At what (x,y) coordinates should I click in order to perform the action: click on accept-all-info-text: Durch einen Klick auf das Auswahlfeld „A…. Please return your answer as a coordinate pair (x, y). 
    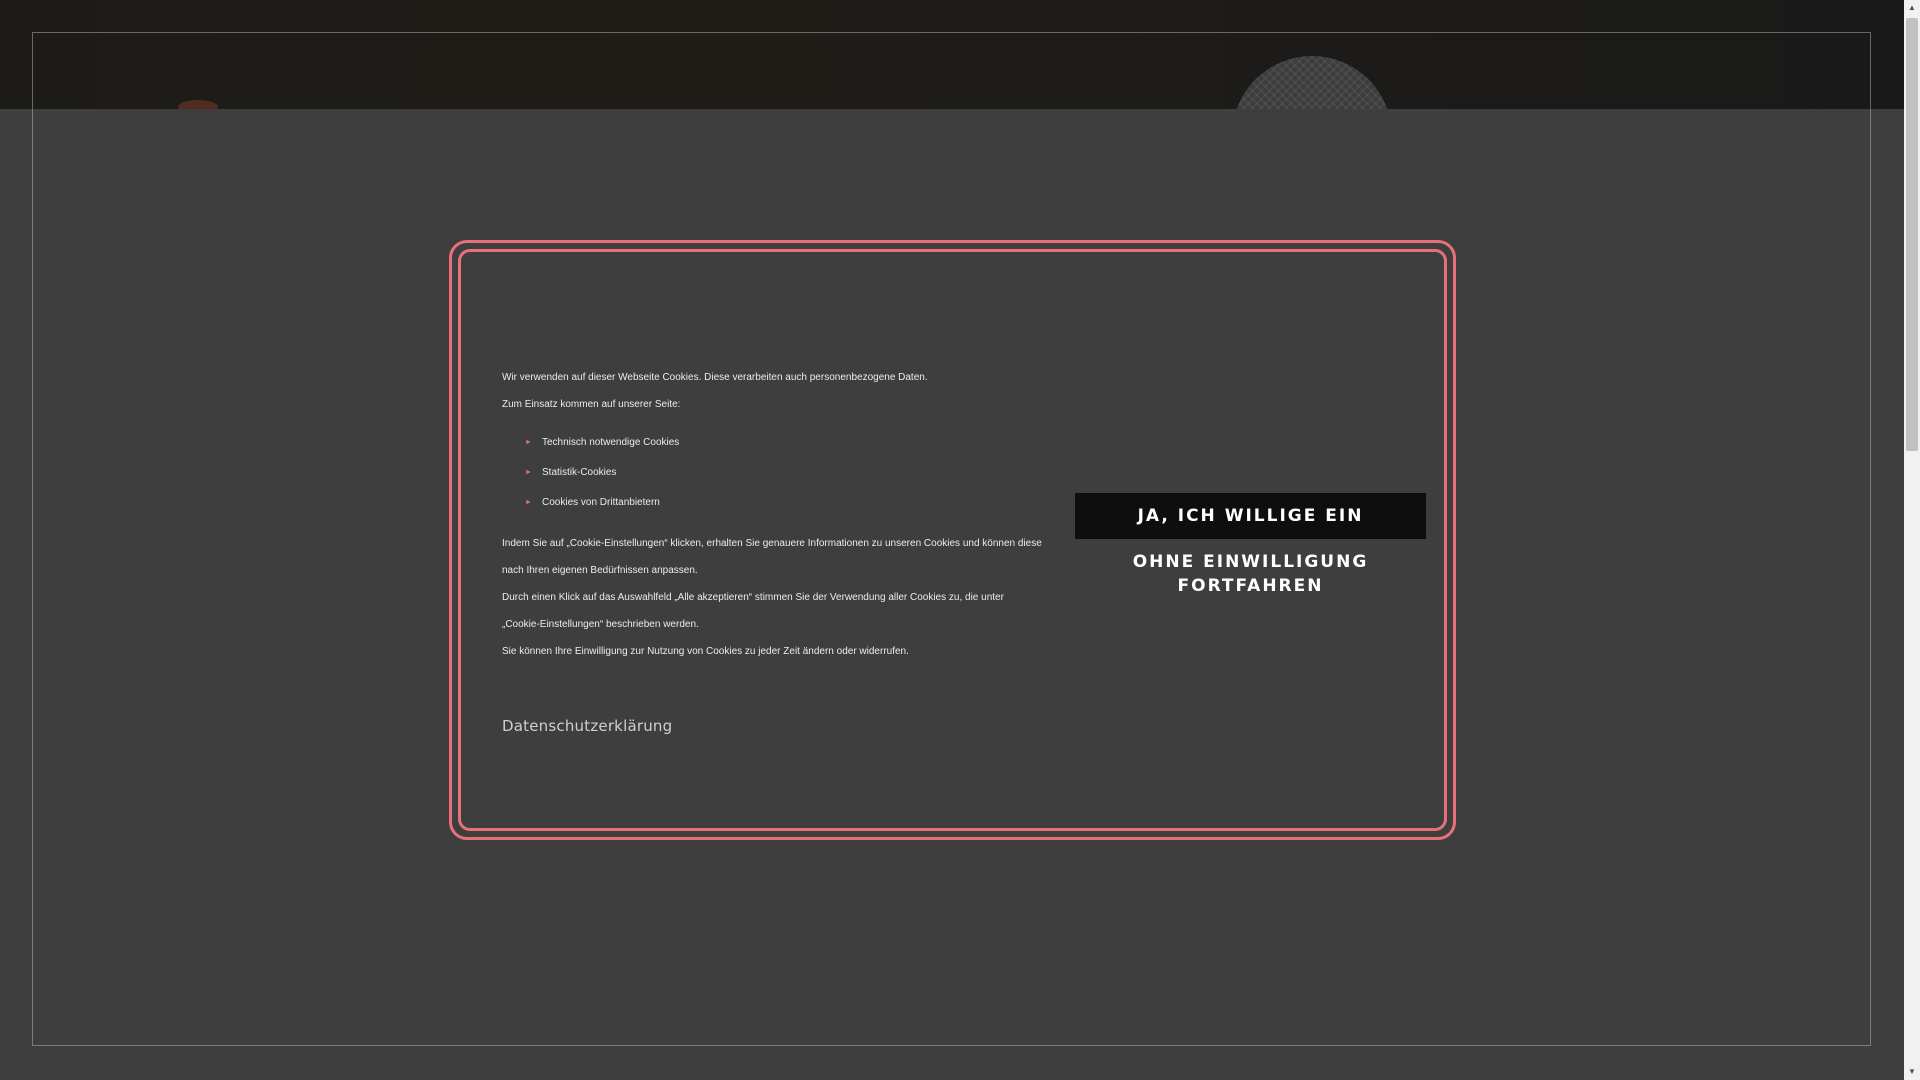
    Looking at the image, I should click on (753, 611).